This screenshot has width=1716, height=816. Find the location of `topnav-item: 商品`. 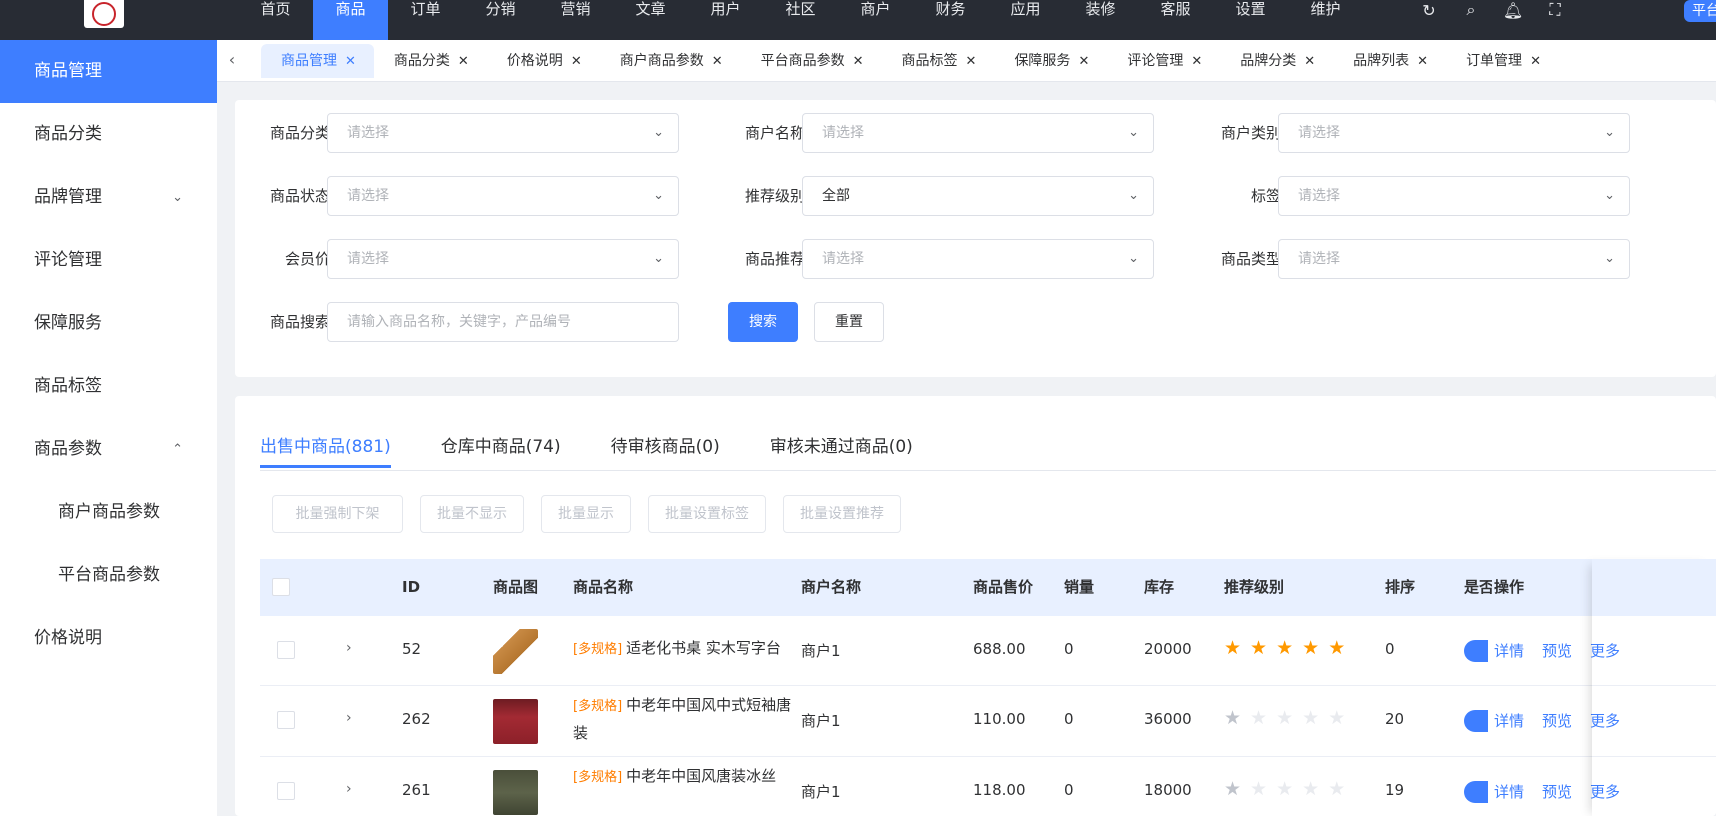

topnav-item: 商品 is located at coordinates (350, 20).